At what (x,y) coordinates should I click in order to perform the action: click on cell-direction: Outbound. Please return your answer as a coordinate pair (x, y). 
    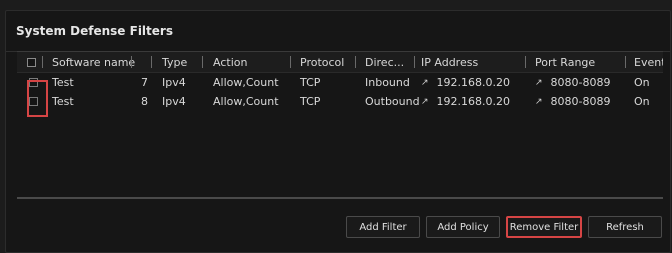
    Looking at the image, I should click on (392, 101).